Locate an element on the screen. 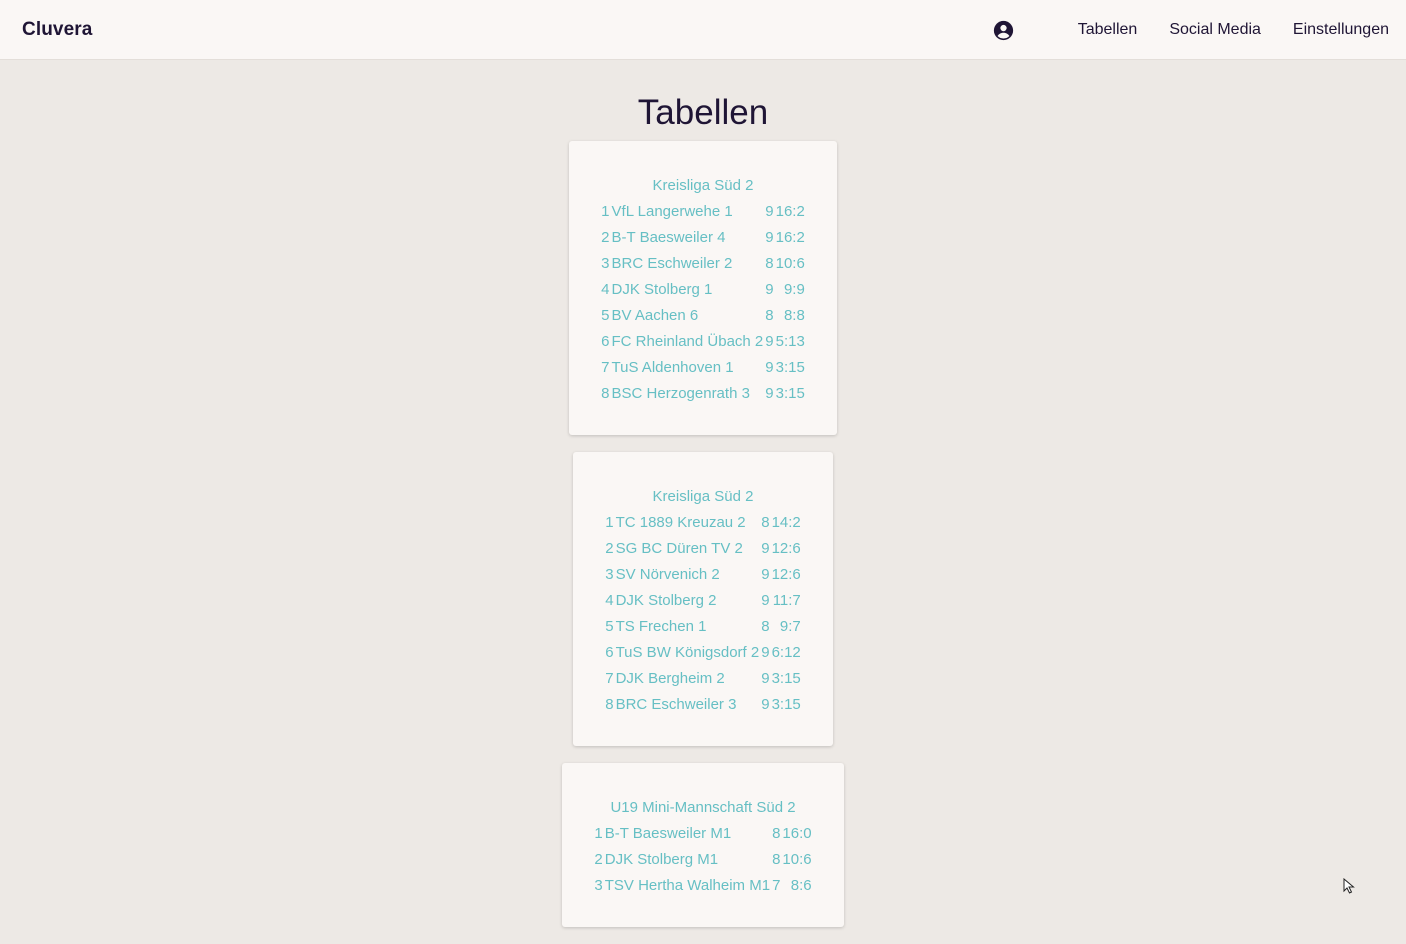 This screenshot has width=1406, height=944. table-row: 8 BRC Eschweiler 3 9 3:15 is located at coordinates (703, 705).